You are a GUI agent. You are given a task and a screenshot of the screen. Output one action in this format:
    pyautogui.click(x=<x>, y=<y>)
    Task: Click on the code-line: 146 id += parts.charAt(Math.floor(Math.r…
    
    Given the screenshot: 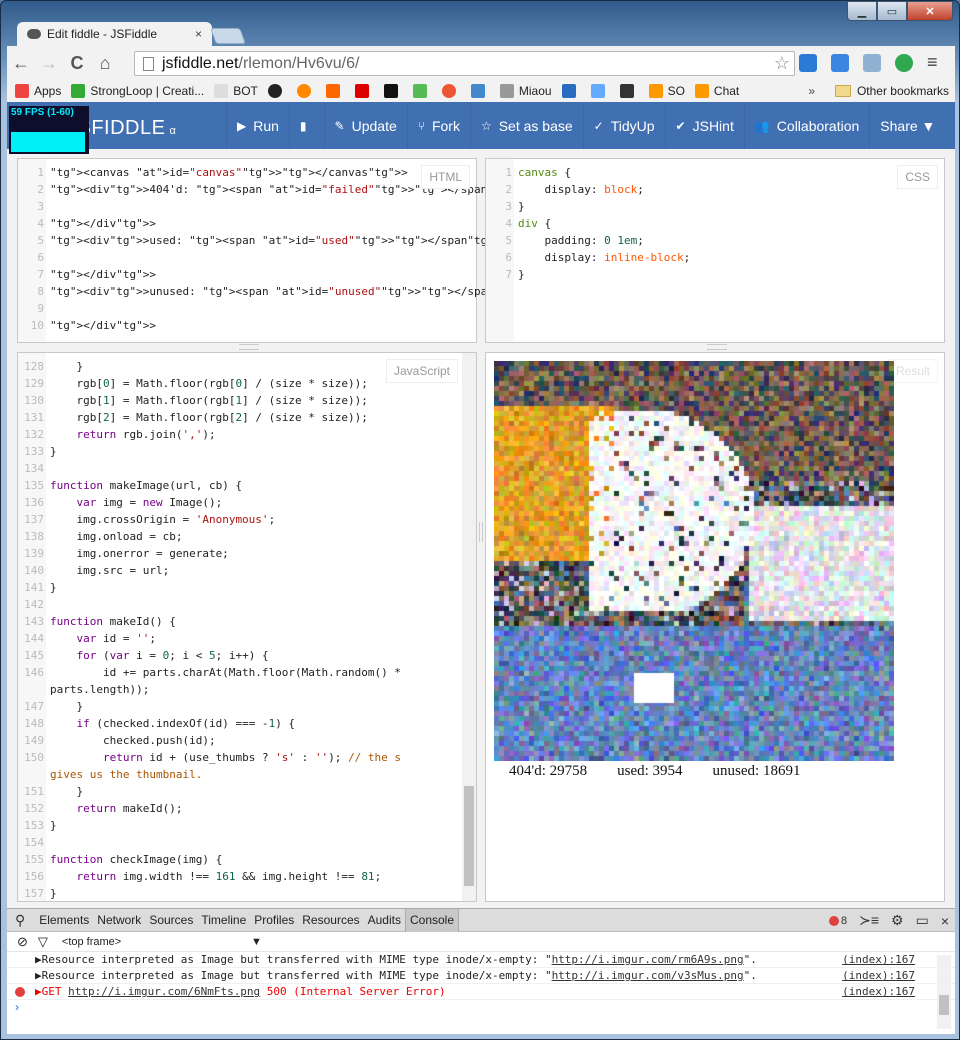 What is the action you would take?
    pyautogui.click(x=209, y=672)
    